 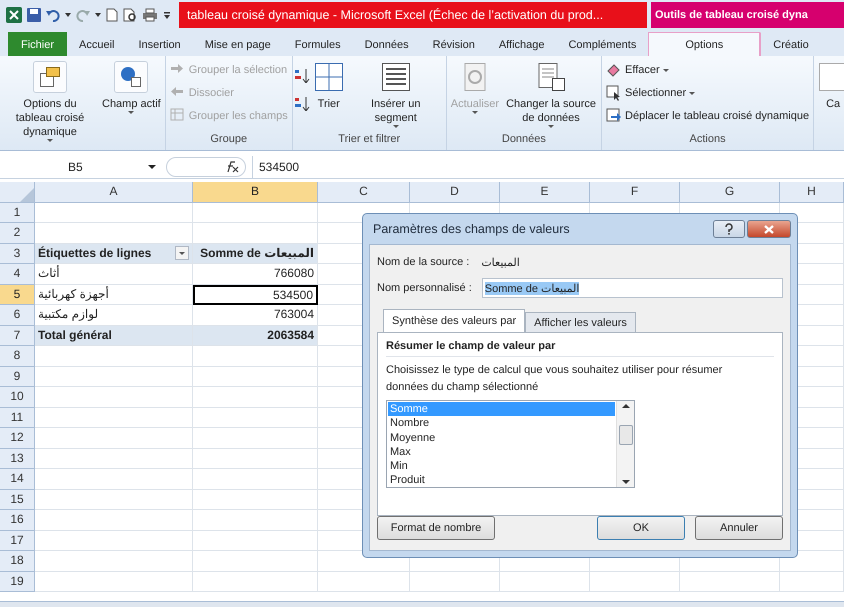 What do you see at coordinates (641, 528) in the screenshot?
I see `ok-button: OK` at bounding box center [641, 528].